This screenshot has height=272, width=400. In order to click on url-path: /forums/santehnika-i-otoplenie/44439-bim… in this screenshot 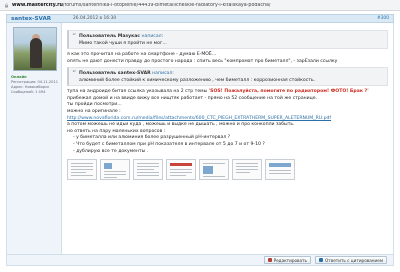, I will do `click(166, 5)`.